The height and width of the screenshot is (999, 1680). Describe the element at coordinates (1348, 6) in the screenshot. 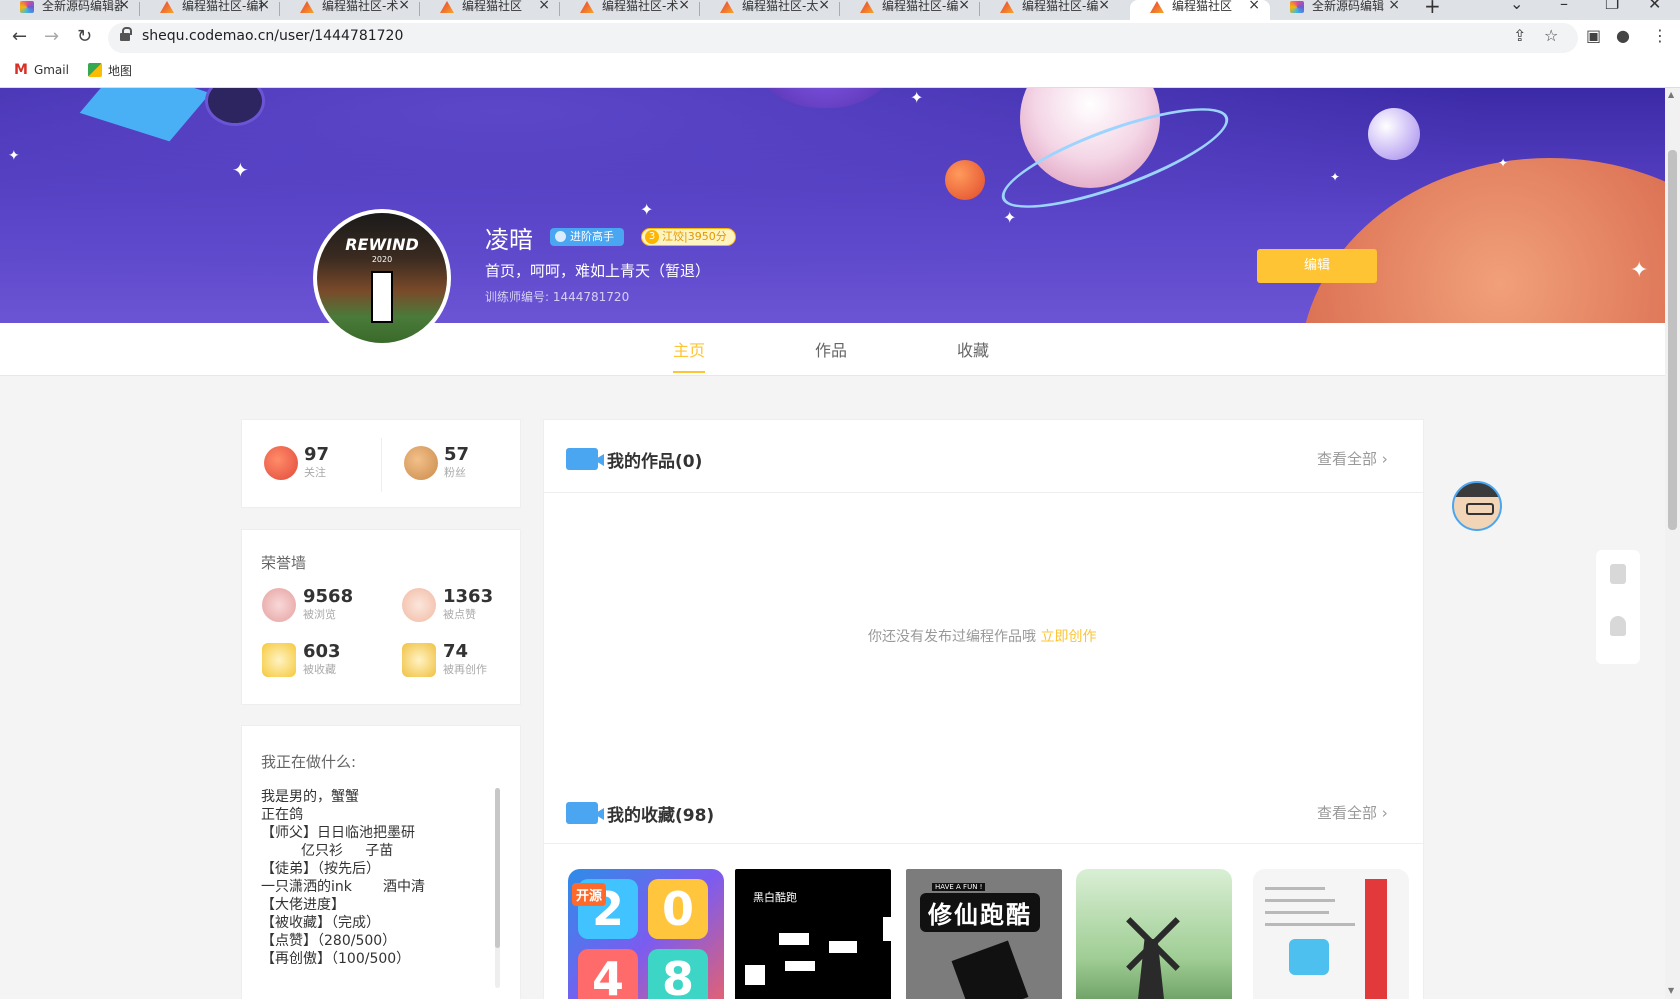

I see `tab-title: 全新源码编辑` at that location.